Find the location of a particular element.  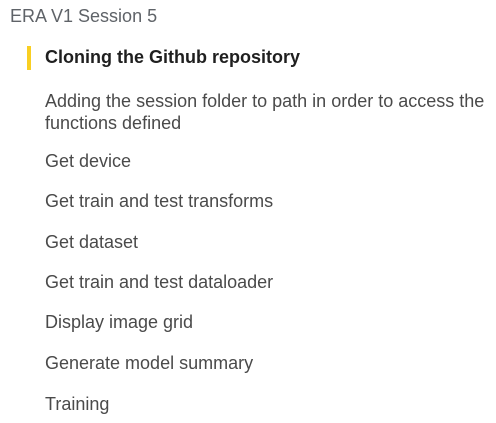

toc-item-dataloader: Get train and test dataloader is located at coordinates (270, 282).